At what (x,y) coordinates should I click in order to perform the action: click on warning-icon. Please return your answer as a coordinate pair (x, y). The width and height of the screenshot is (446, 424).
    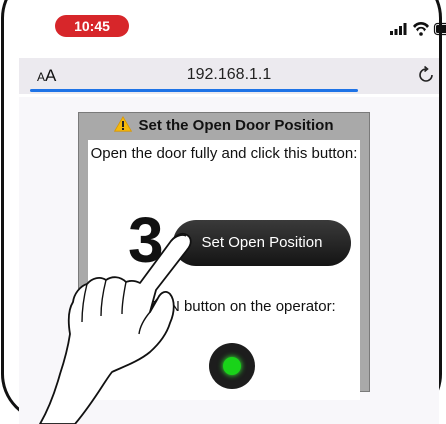
    Looking at the image, I should click on (123, 124).